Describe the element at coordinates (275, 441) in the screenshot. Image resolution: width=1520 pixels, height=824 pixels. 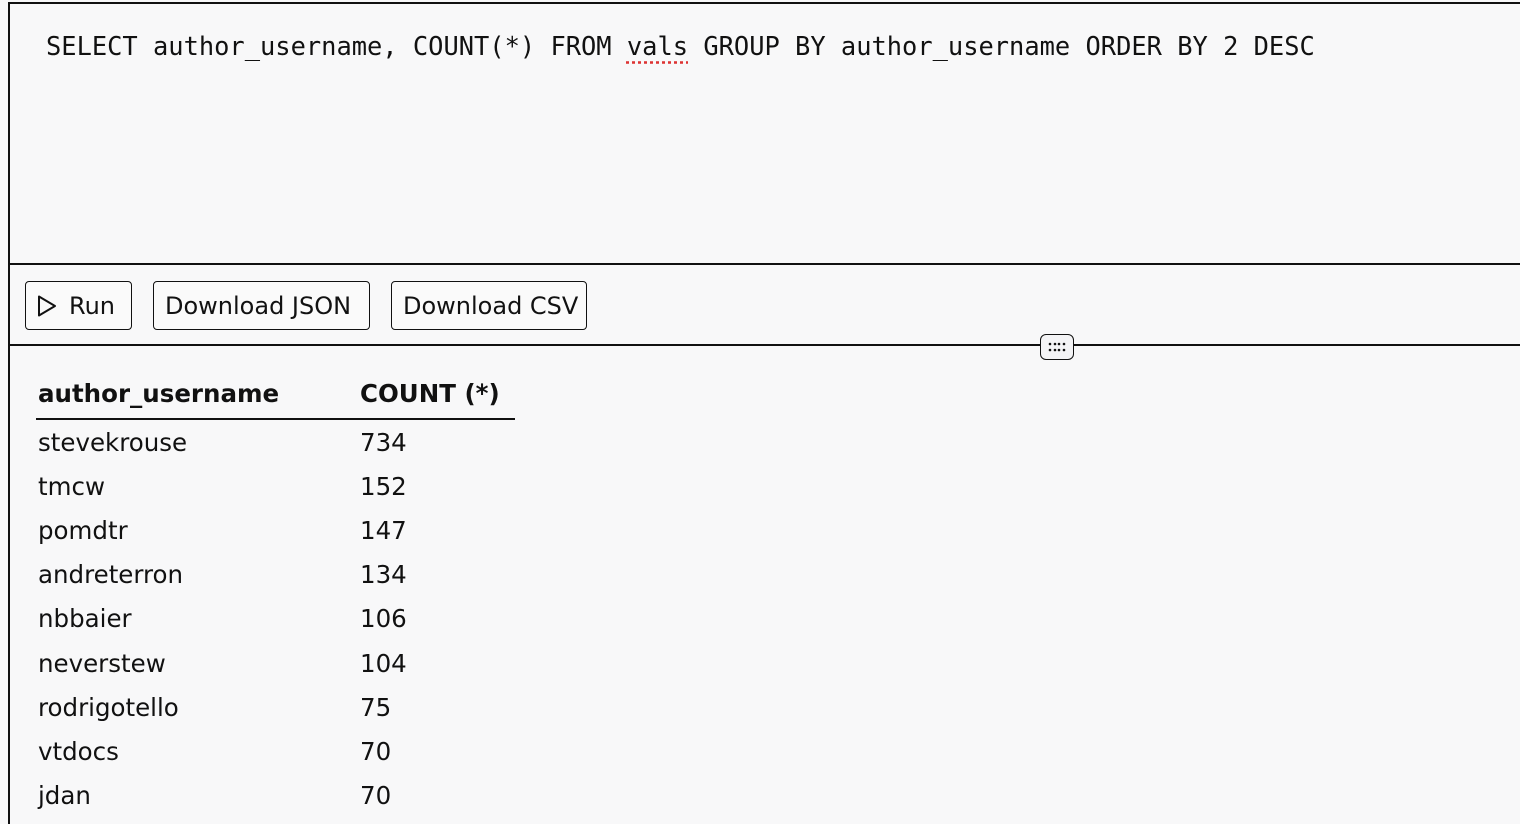
I see `table-row: stevekrouse 734` at that location.